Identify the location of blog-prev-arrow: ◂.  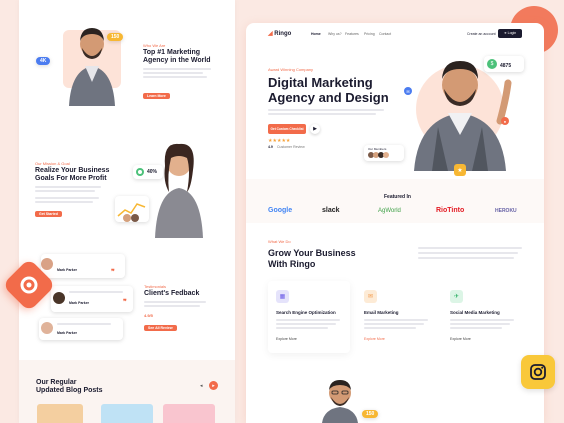
(201, 386).